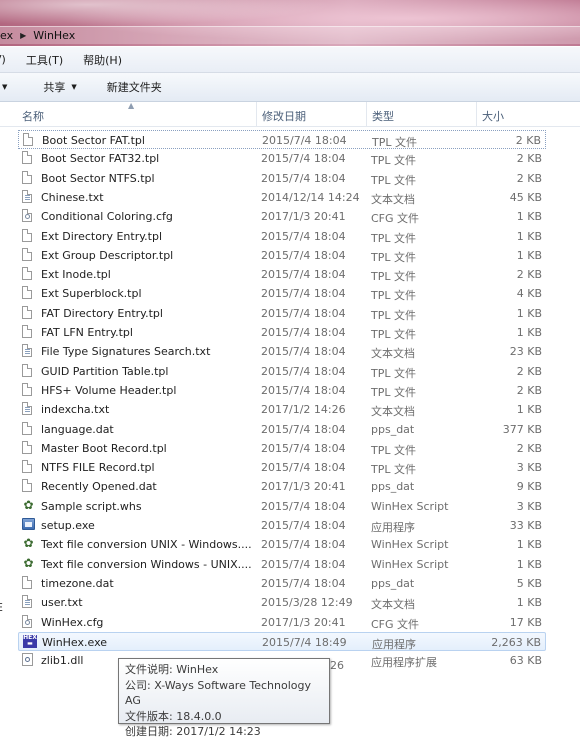 The image size is (580, 740). I want to click on new-folder-button: 新建文件夹, so click(131, 87).